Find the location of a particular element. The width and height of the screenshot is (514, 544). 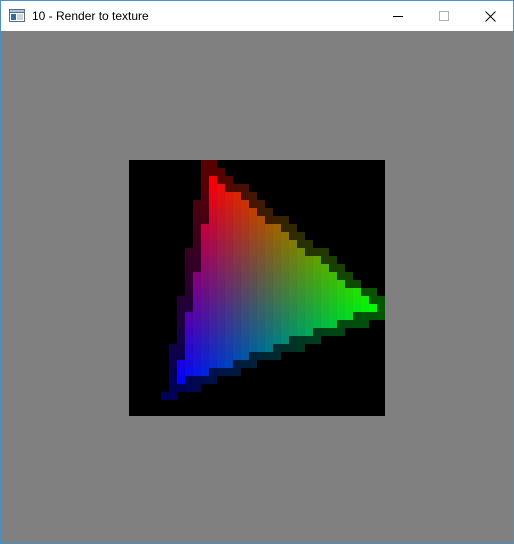

window-title: 10 - Render to texture is located at coordinates (90, 16).